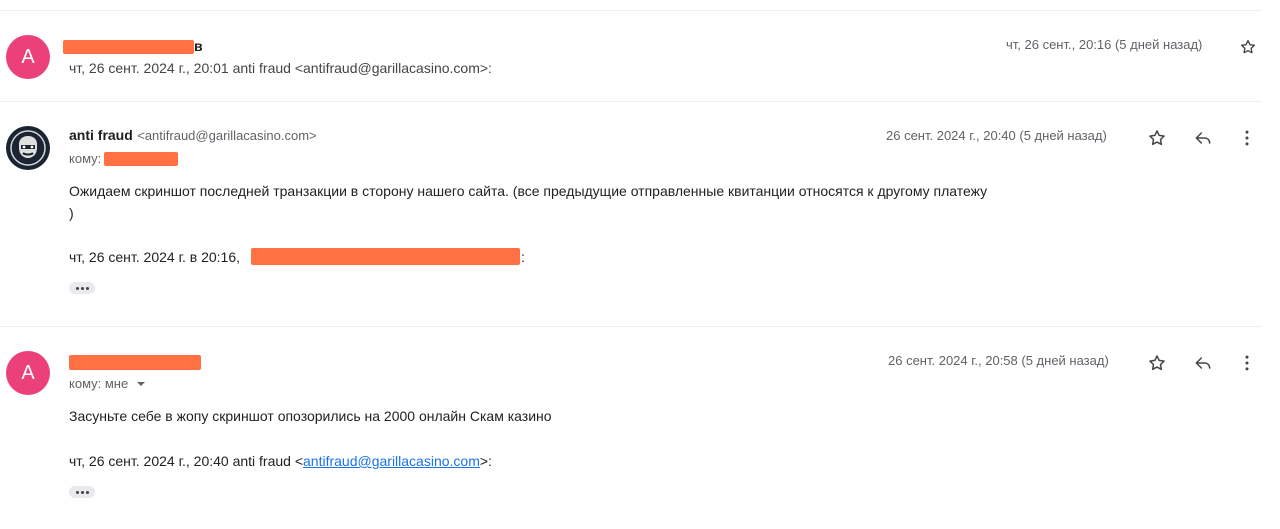  I want to click on recipient-dropdown: кому: мне, so click(107, 383).